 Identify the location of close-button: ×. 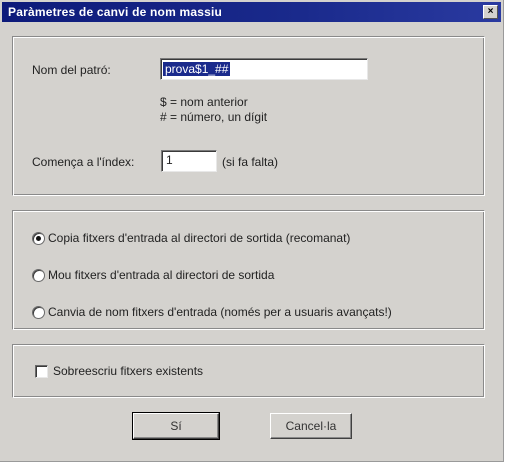
(490, 12).